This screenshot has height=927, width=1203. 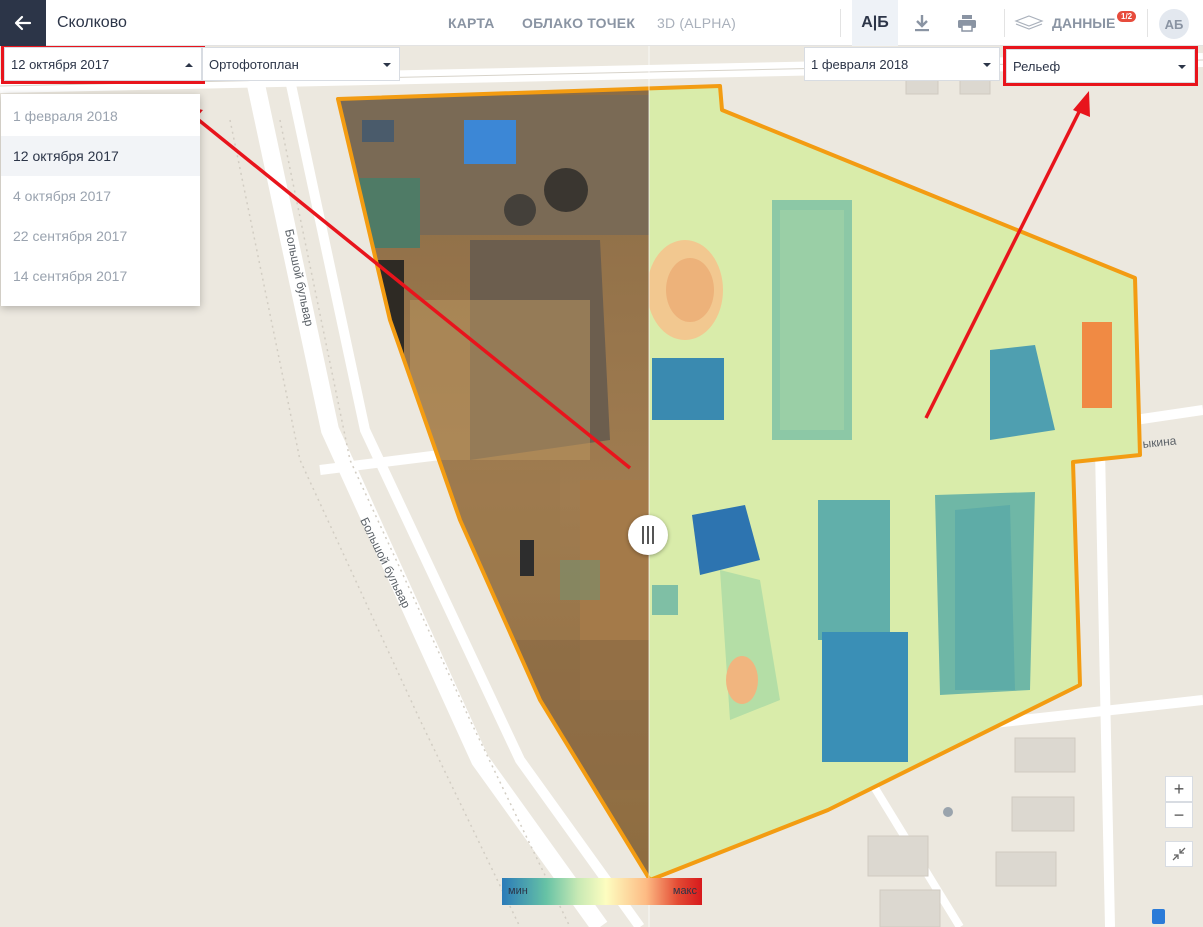 What do you see at coordinates (1100, 66) in the screenshot?
I see `right-layer-select: Рельеф` at bounding box center [1100, 66].